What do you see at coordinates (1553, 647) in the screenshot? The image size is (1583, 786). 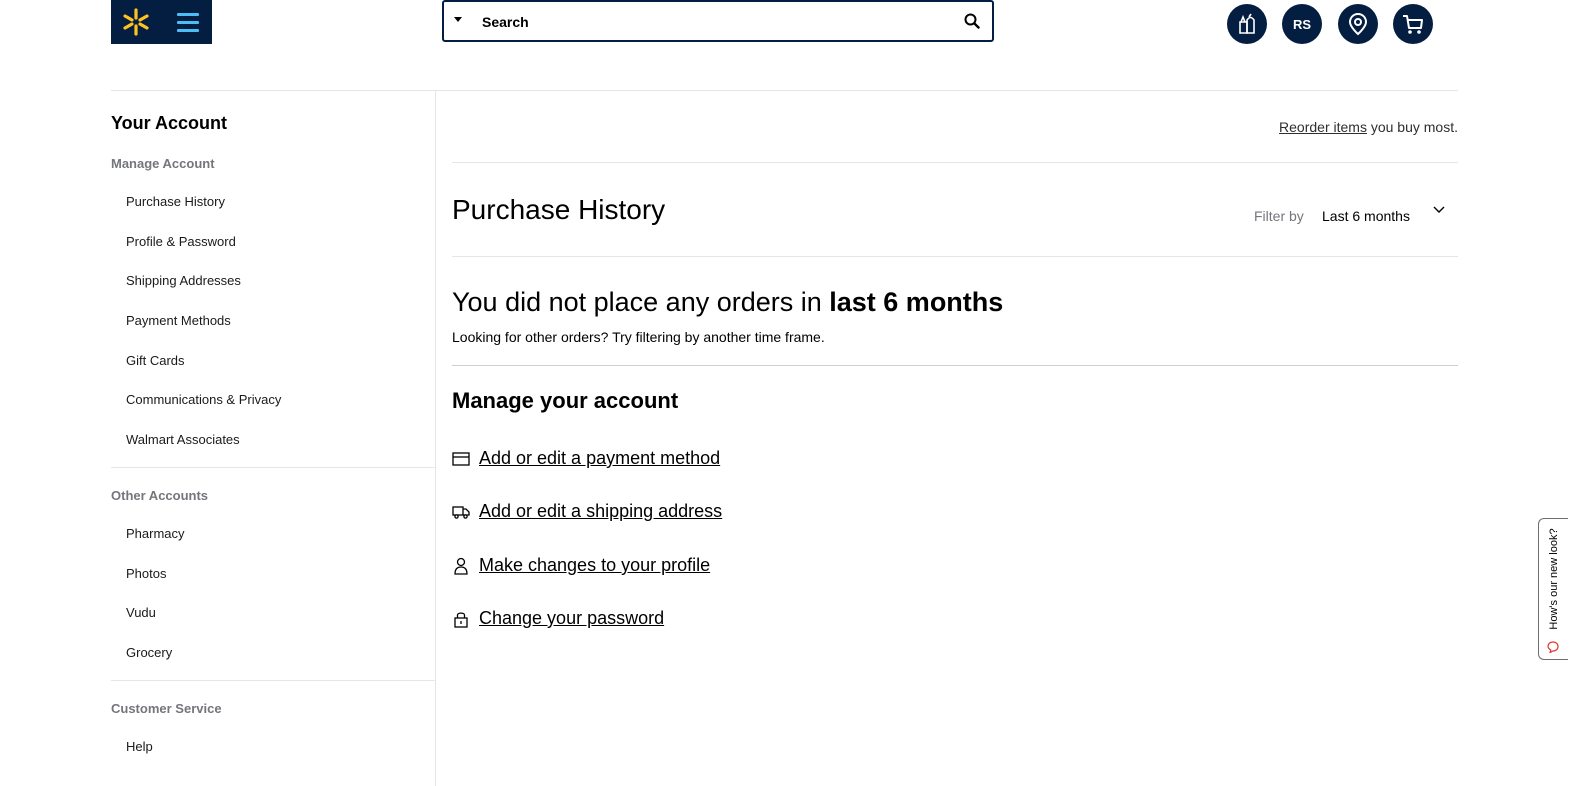 I see `chat-bubble-icon` at bounding box center [1553, 647].